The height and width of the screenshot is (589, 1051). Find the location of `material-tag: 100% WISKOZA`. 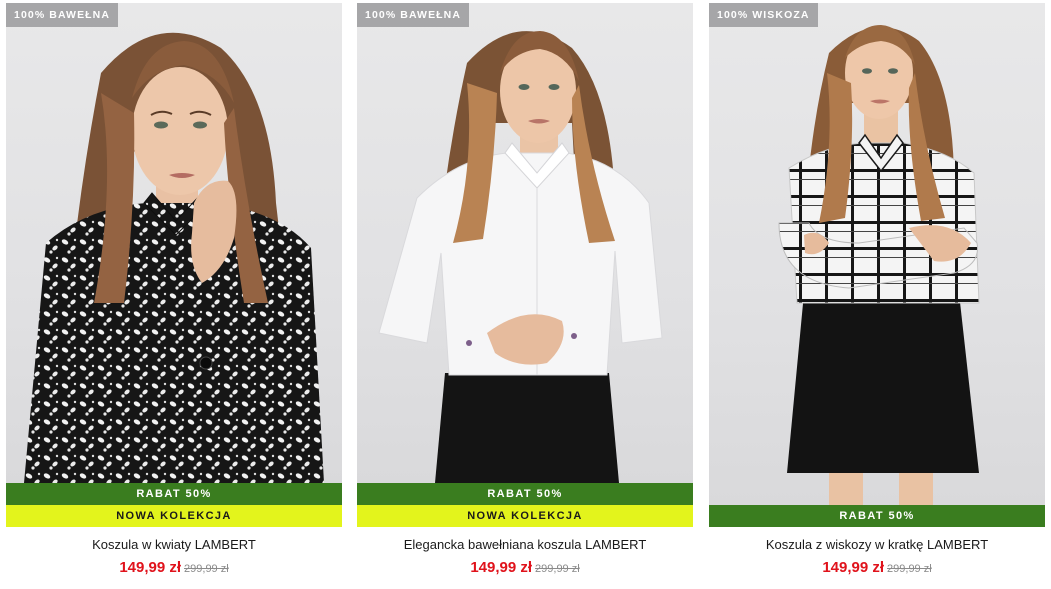

material-tag: 100% WISKOZA is located at coordinates (763, 15).